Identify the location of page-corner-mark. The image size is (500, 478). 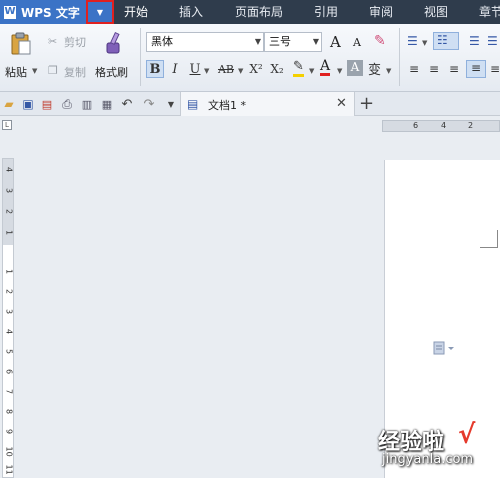
(489, 239).